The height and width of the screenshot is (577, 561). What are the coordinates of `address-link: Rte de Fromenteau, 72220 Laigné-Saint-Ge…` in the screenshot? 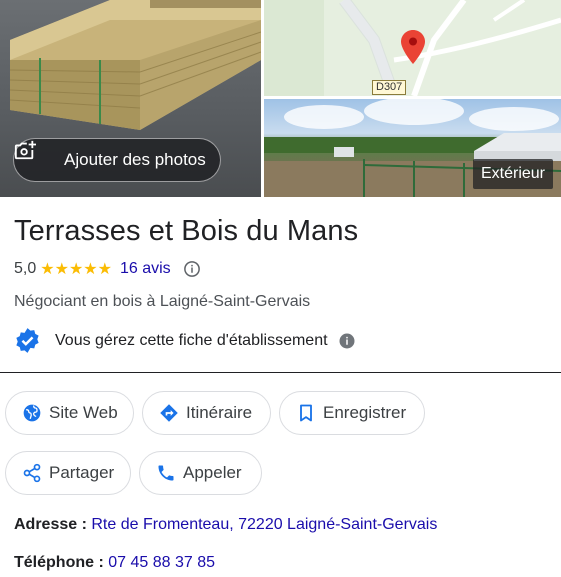 It's located at (264, 524).